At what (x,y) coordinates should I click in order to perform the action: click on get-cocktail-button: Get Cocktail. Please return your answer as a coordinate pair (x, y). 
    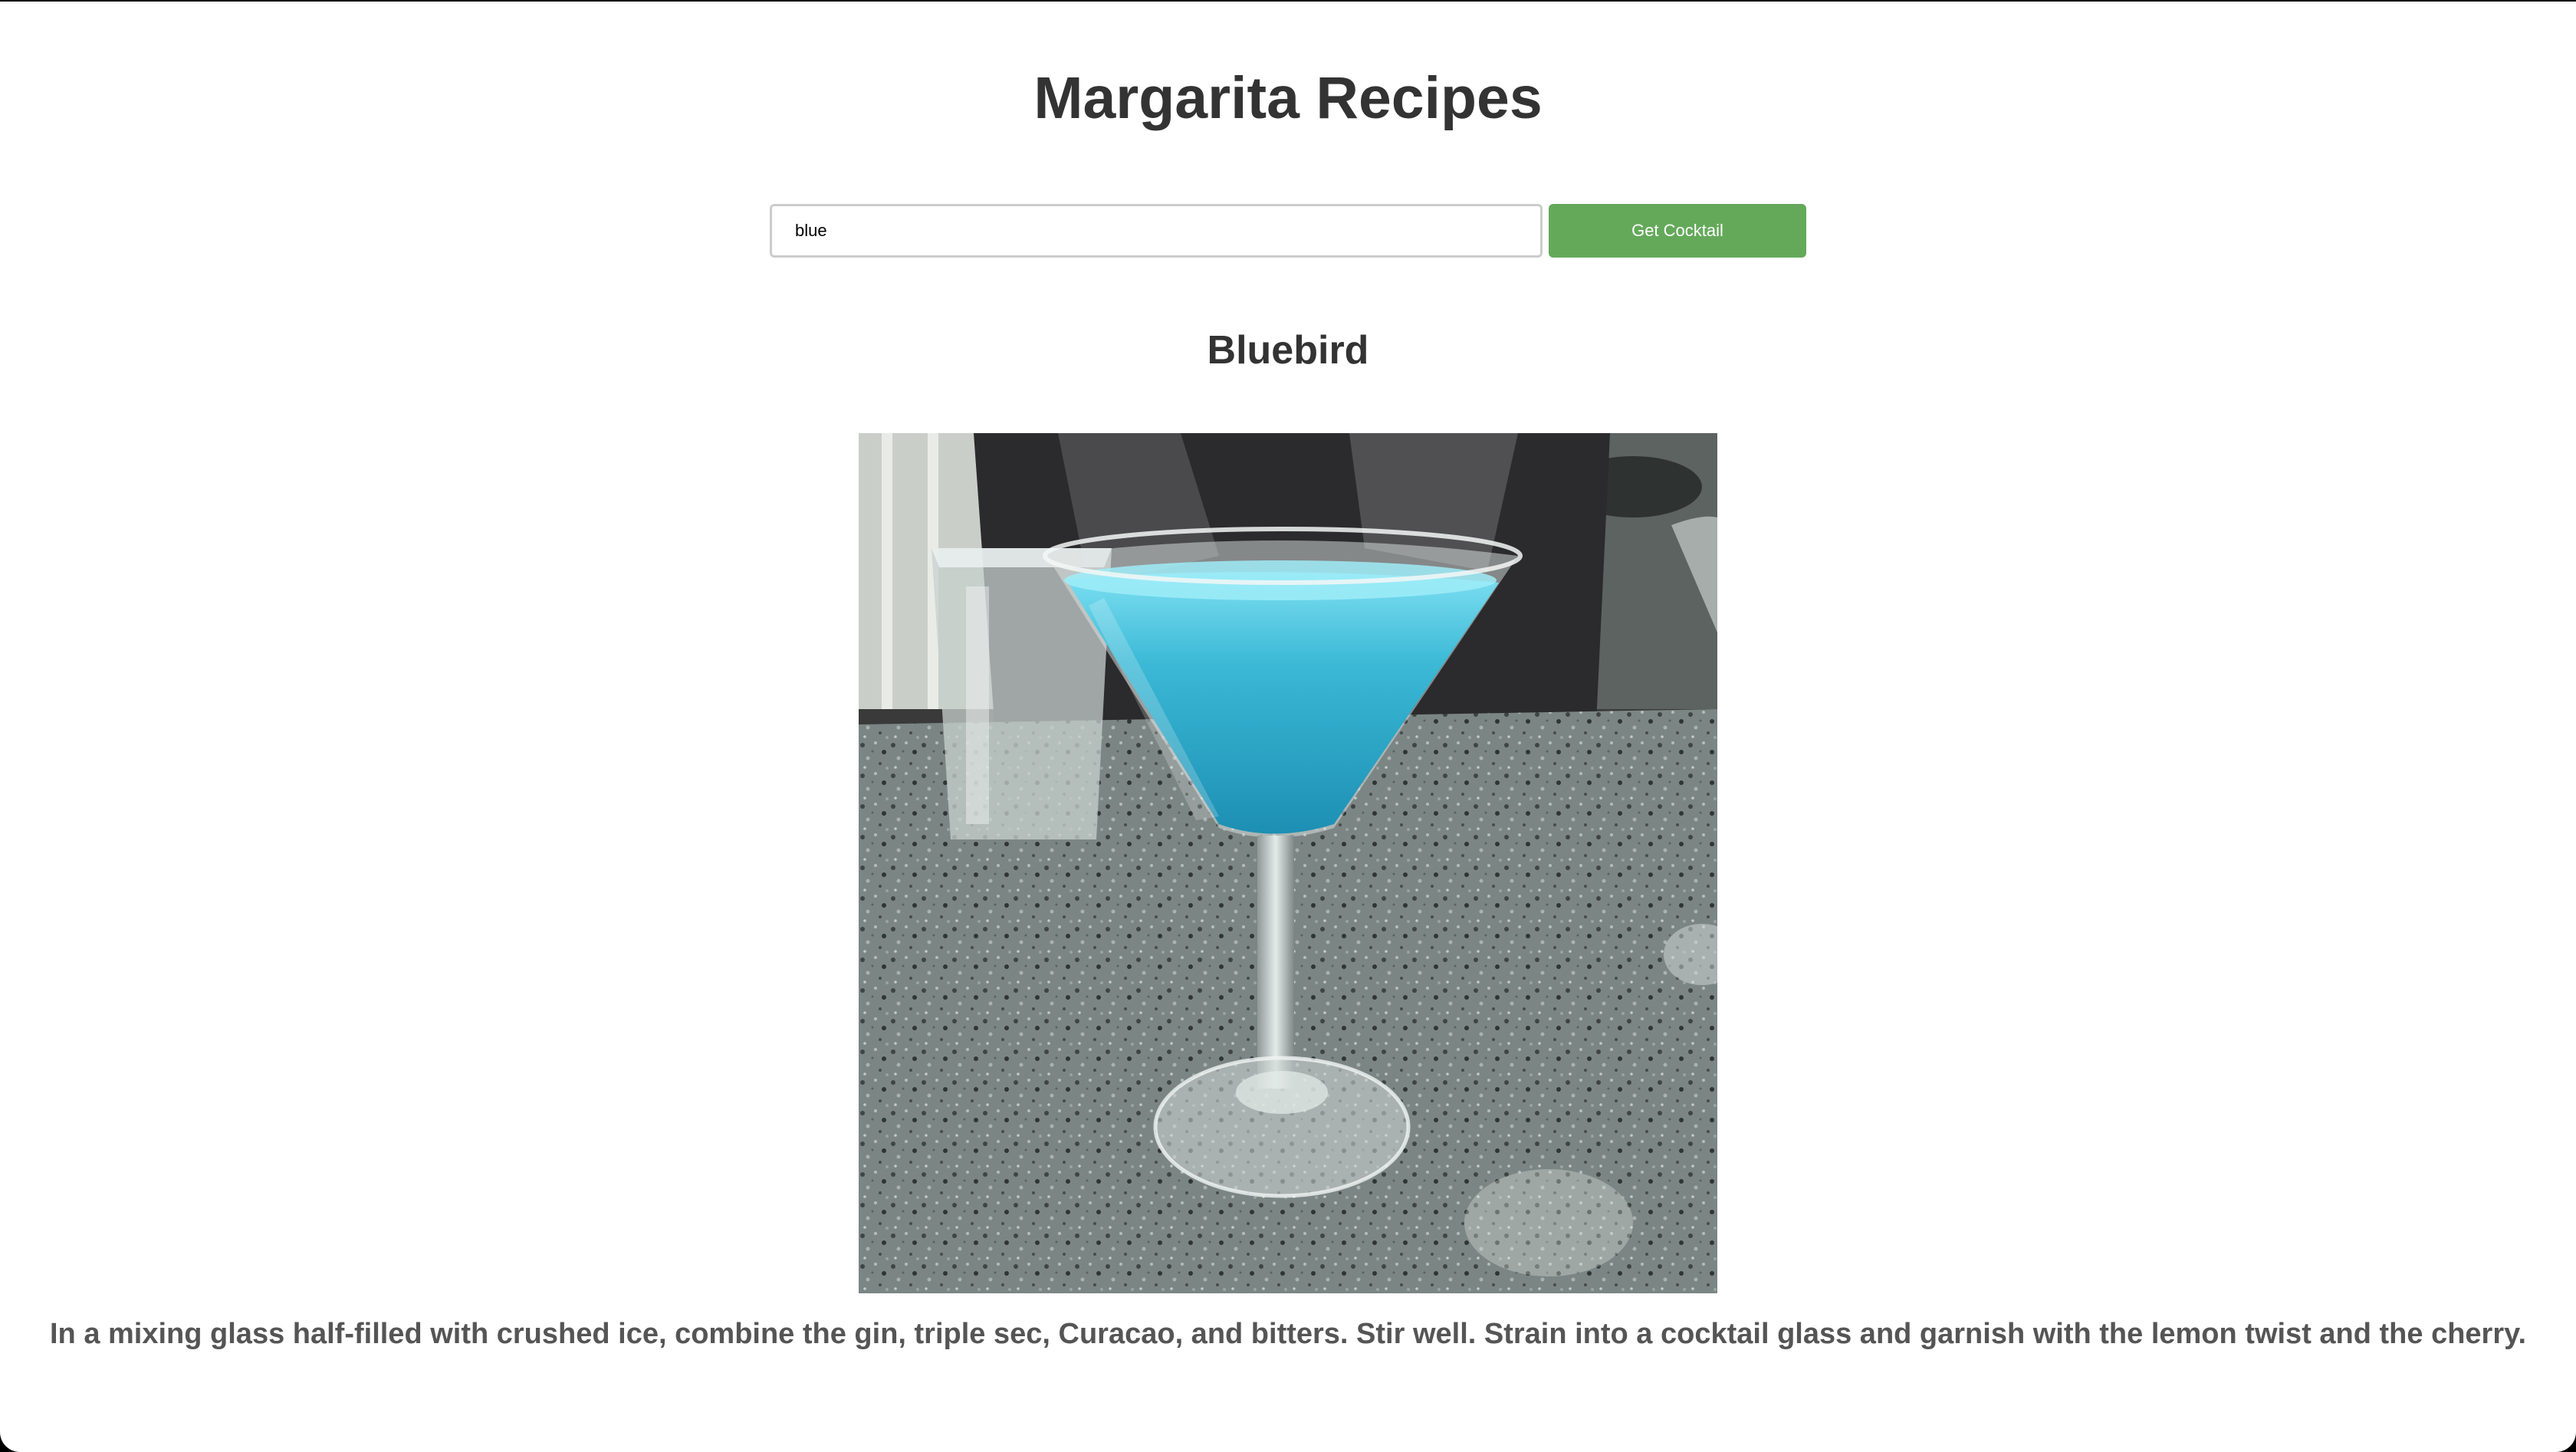
    Looking at the image, I should click on (1677, 231).